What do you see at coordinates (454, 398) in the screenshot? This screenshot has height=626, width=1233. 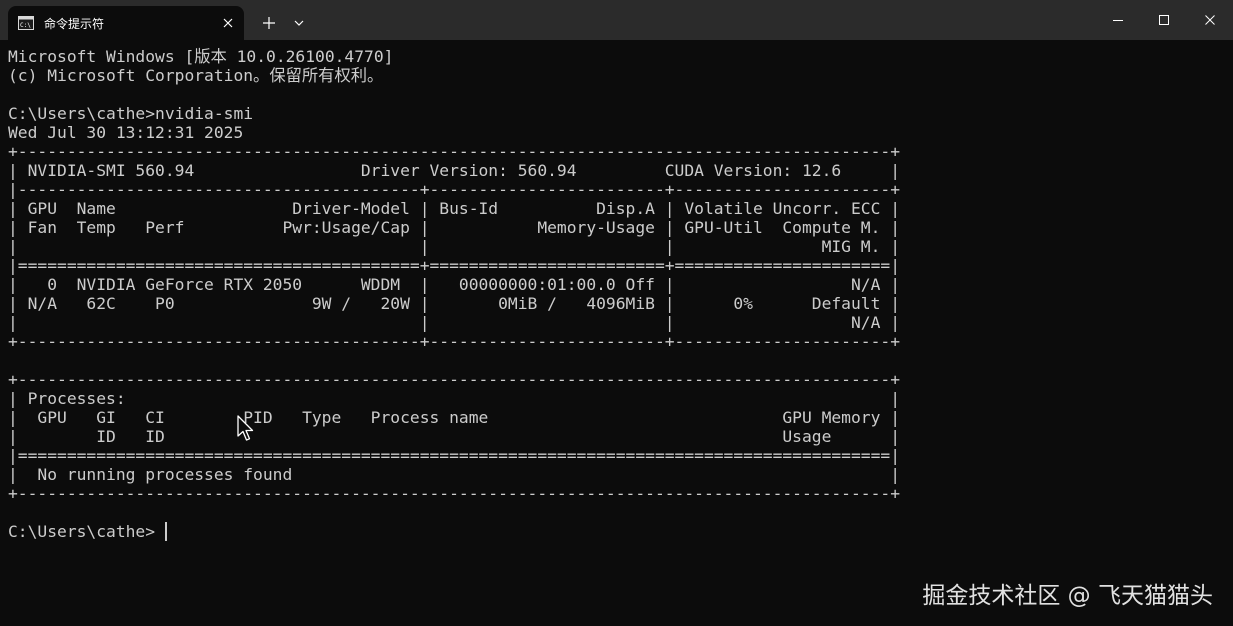 I see `terminal-line: | Processes: |` at bounding box center [454, 398].